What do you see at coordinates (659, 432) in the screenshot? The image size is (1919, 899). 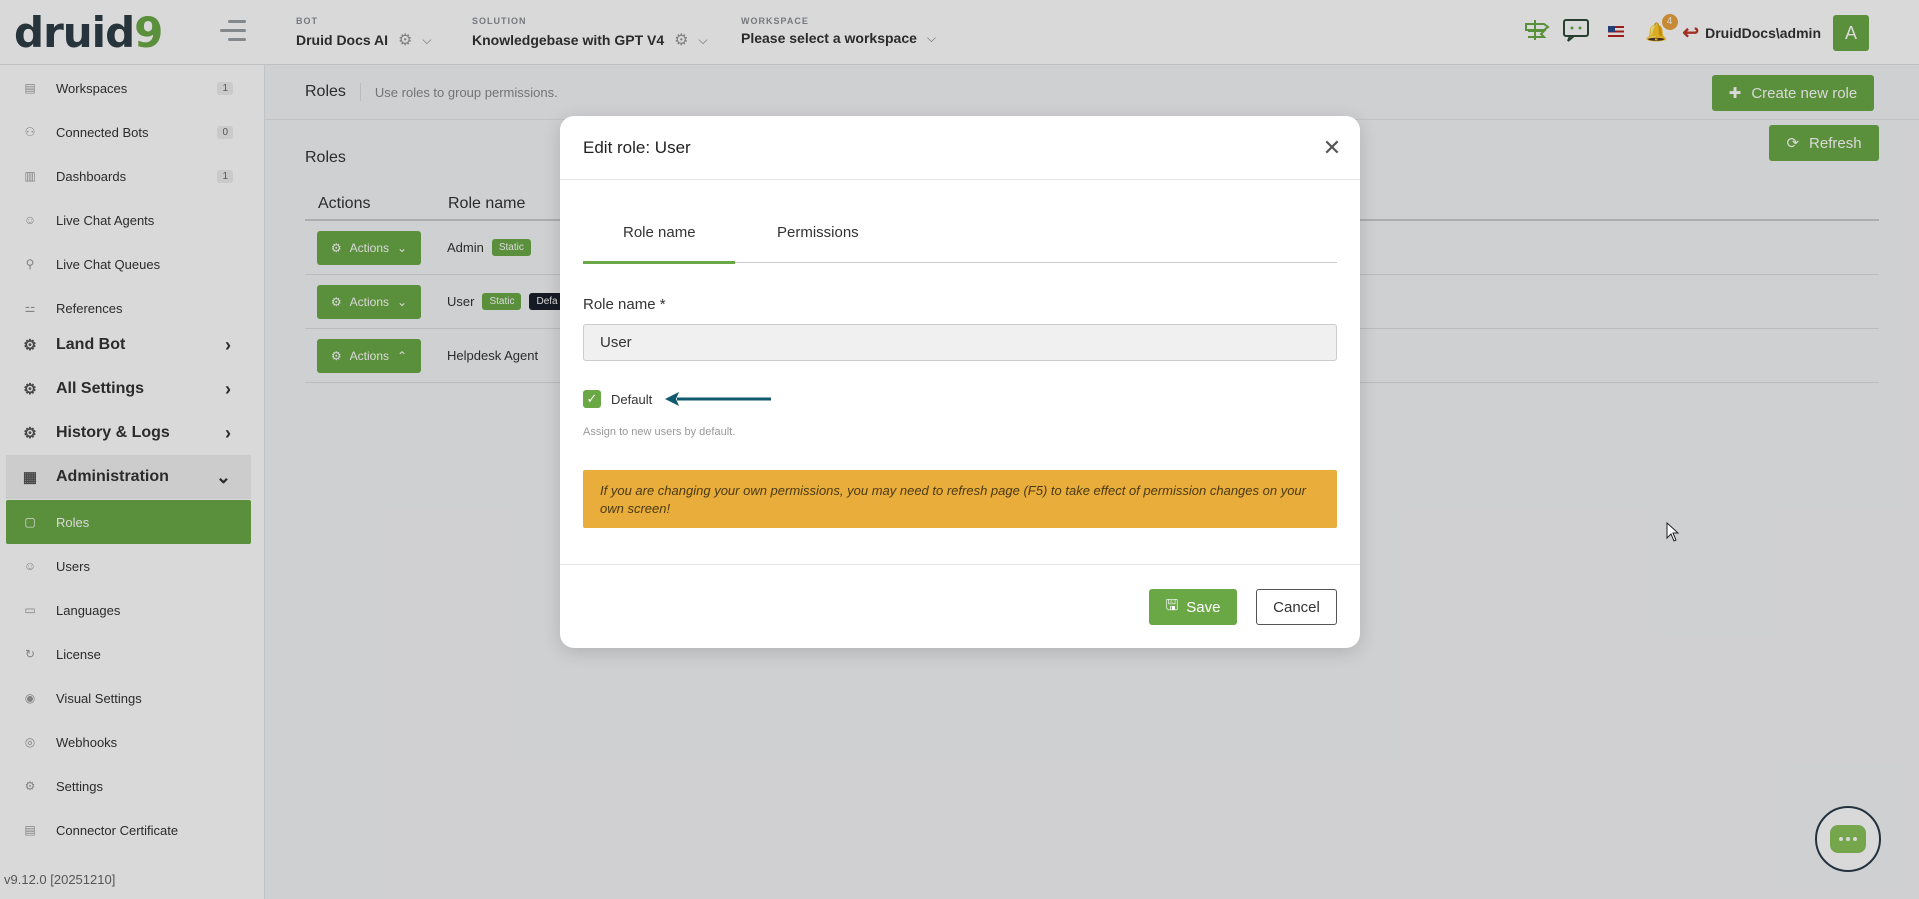 I see `default-hint: Assign to new users by default.` at bounding box center [659, 432].